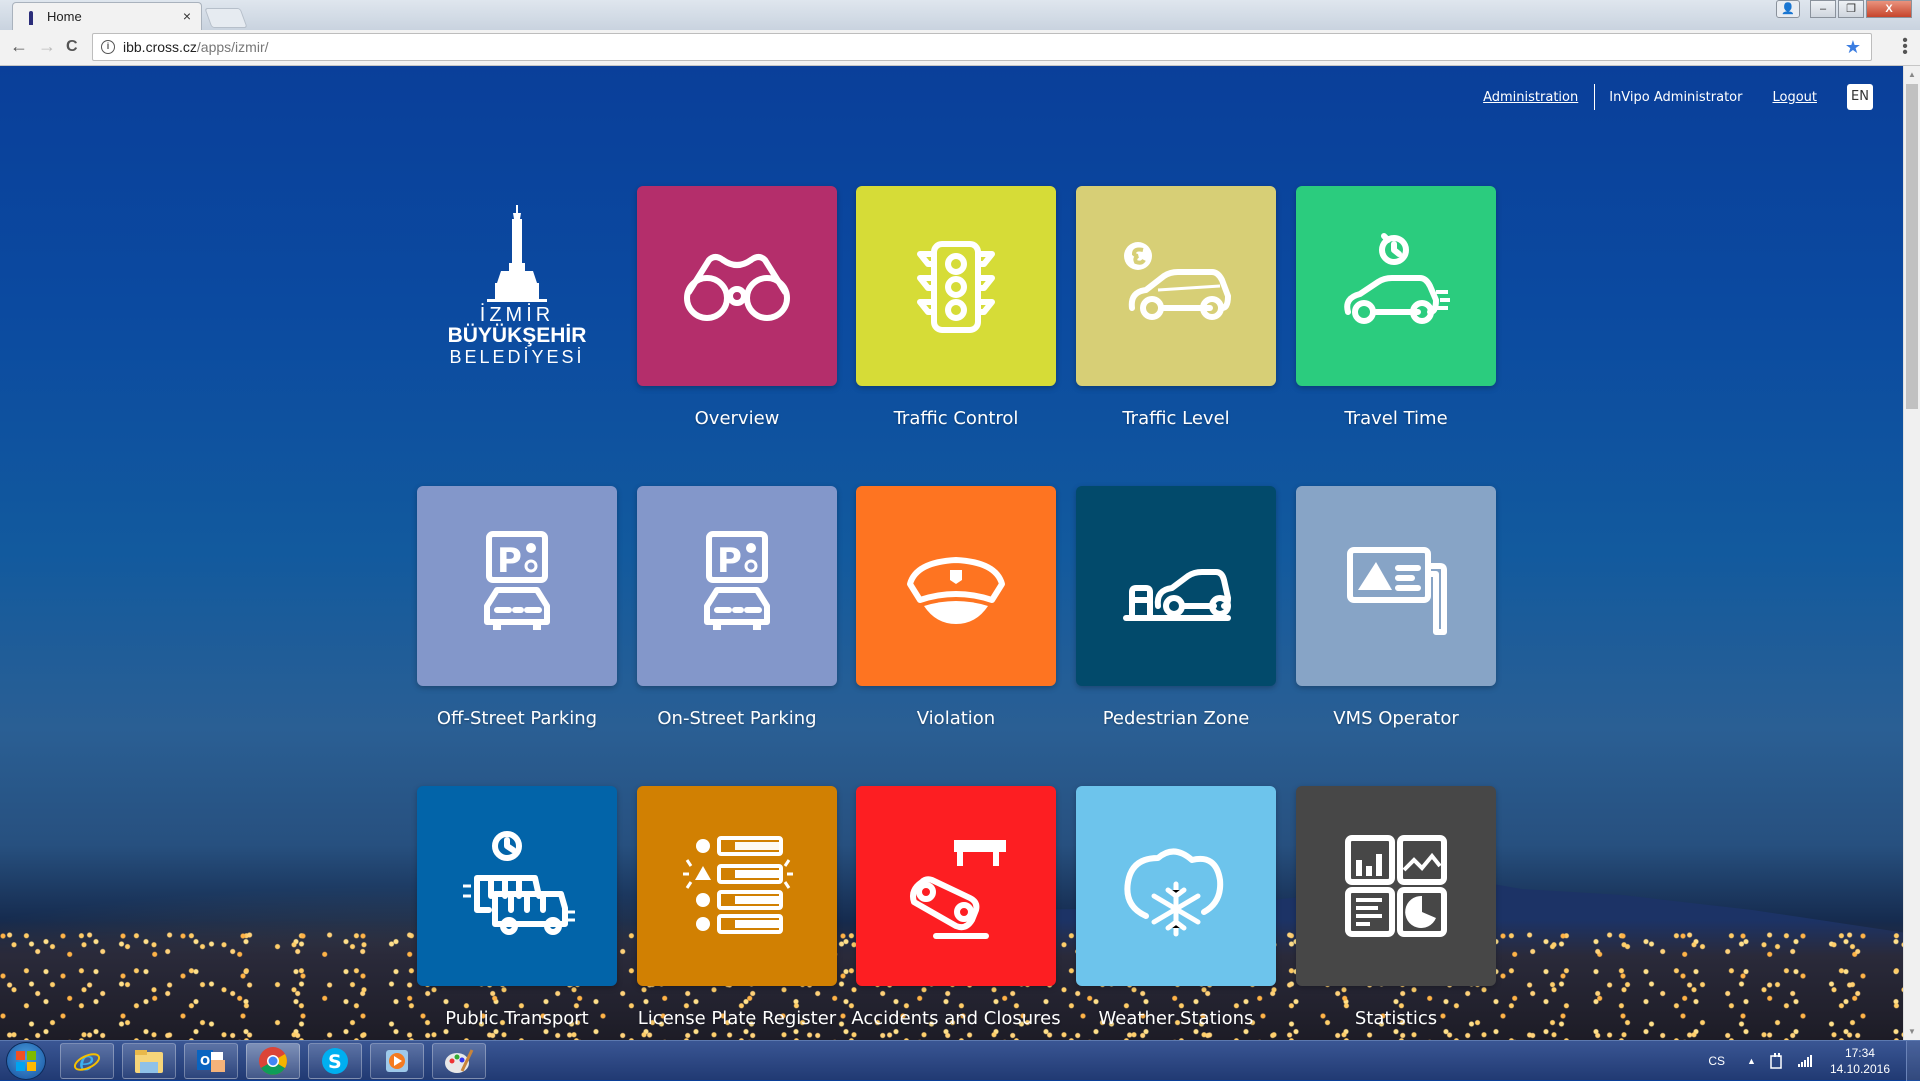 The image size is (1920, 1081). What do you see at coordinates (1397, 278) in the screenshot?
I see `car-stopwatch-icon` at bounding box center [1397, 278].